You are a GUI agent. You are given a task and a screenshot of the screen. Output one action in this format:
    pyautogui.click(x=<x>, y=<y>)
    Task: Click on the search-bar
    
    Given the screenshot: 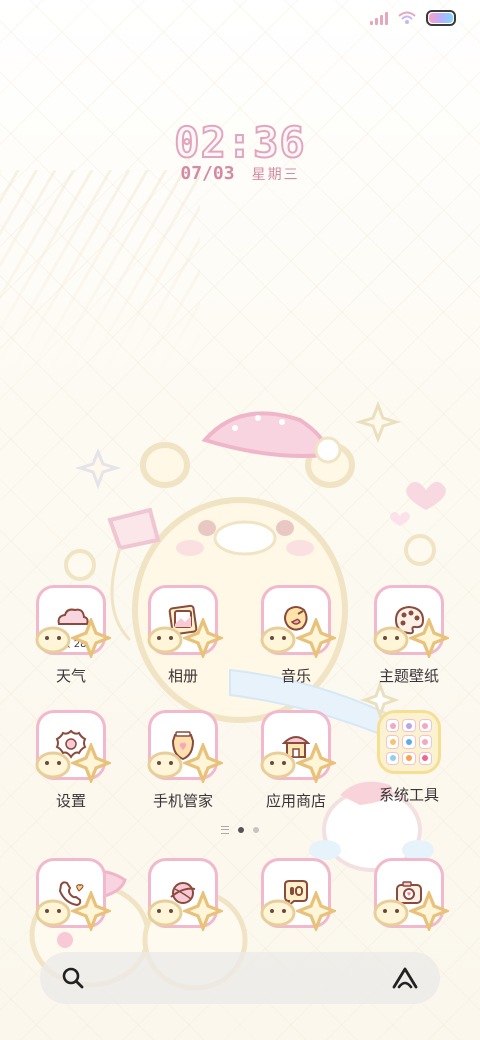 What is the action you would take?
    pyautogui.click(x=240, y=978)
    